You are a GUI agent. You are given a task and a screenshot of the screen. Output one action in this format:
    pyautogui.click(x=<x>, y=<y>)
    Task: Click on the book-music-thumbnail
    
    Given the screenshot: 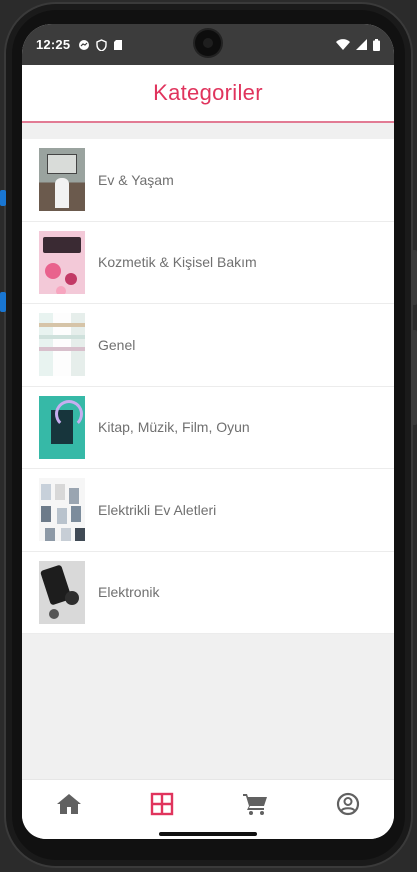 What is the action you would take?
    pyautogui.click(x=62, y=427)
    